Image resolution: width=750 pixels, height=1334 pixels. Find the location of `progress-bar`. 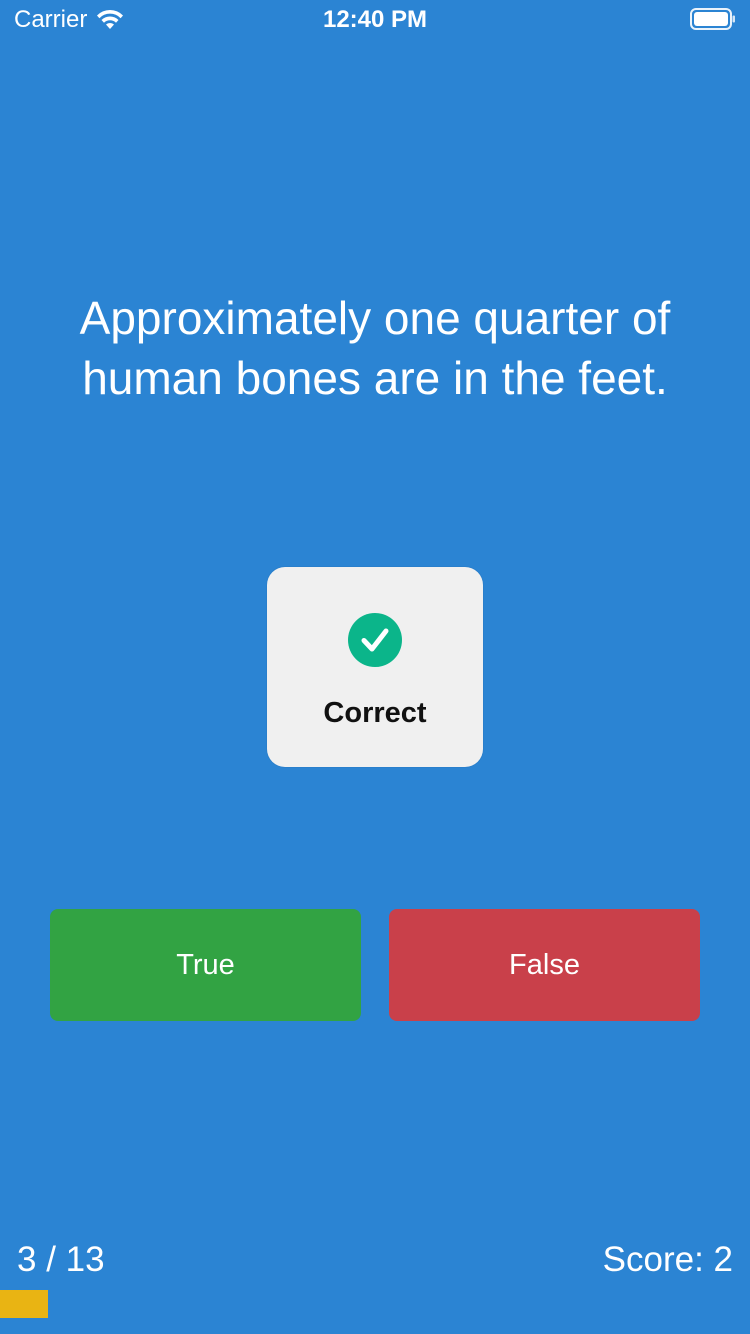

progress-bar is located at coordinates (375, 1304).